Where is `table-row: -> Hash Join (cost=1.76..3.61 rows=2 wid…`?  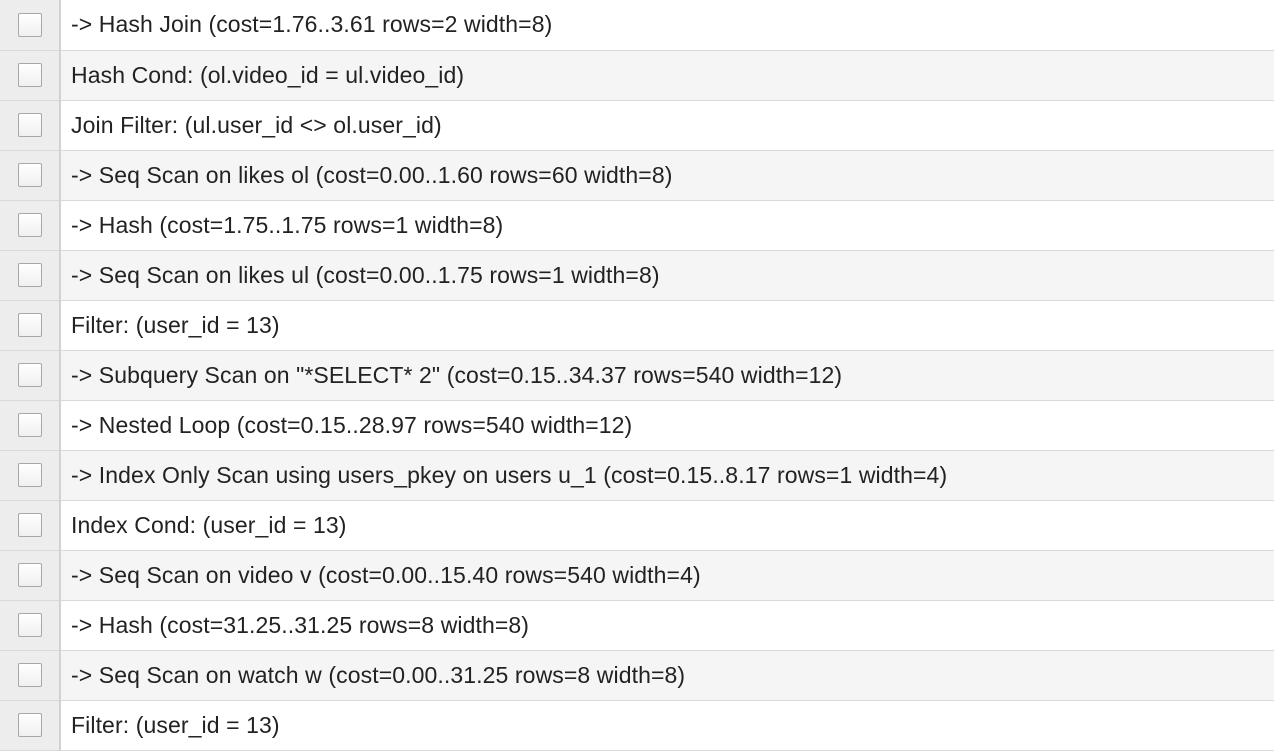
table-row: -> Hash Join (cost=1.76..3.61 rows=2 wid… is located at coordinates (637, 25).